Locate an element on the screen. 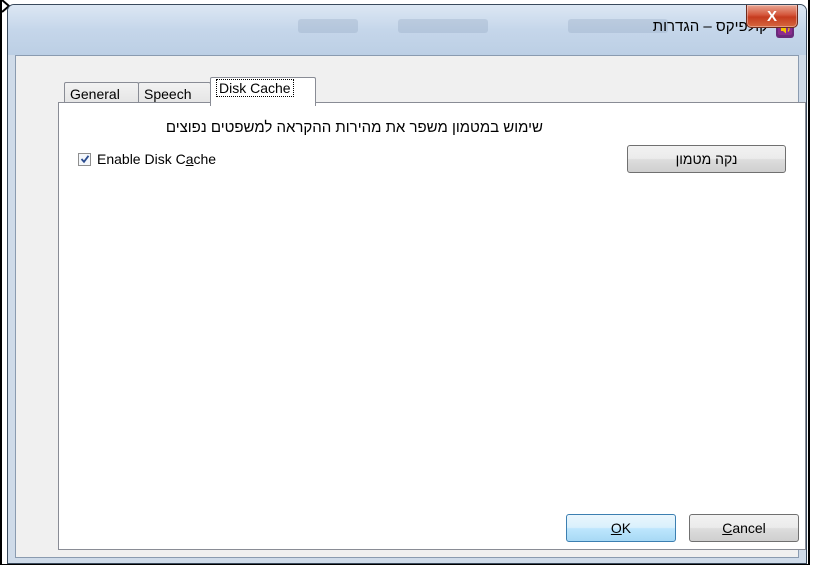 The width and height of the screenshot is (815, 567). enable-disk-cache-checkbox is located at coordinates (84, 159).